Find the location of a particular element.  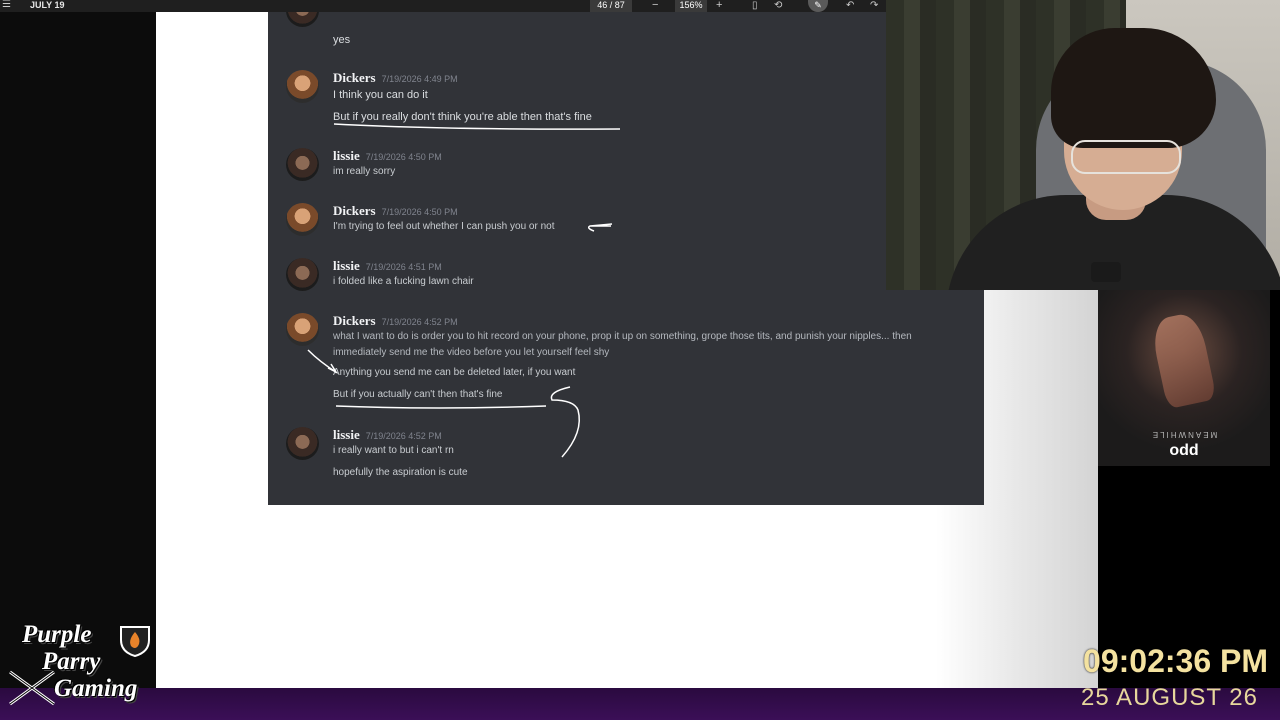

channel-logo: Purple Parry Gaming is located at coordinates (88, 665).